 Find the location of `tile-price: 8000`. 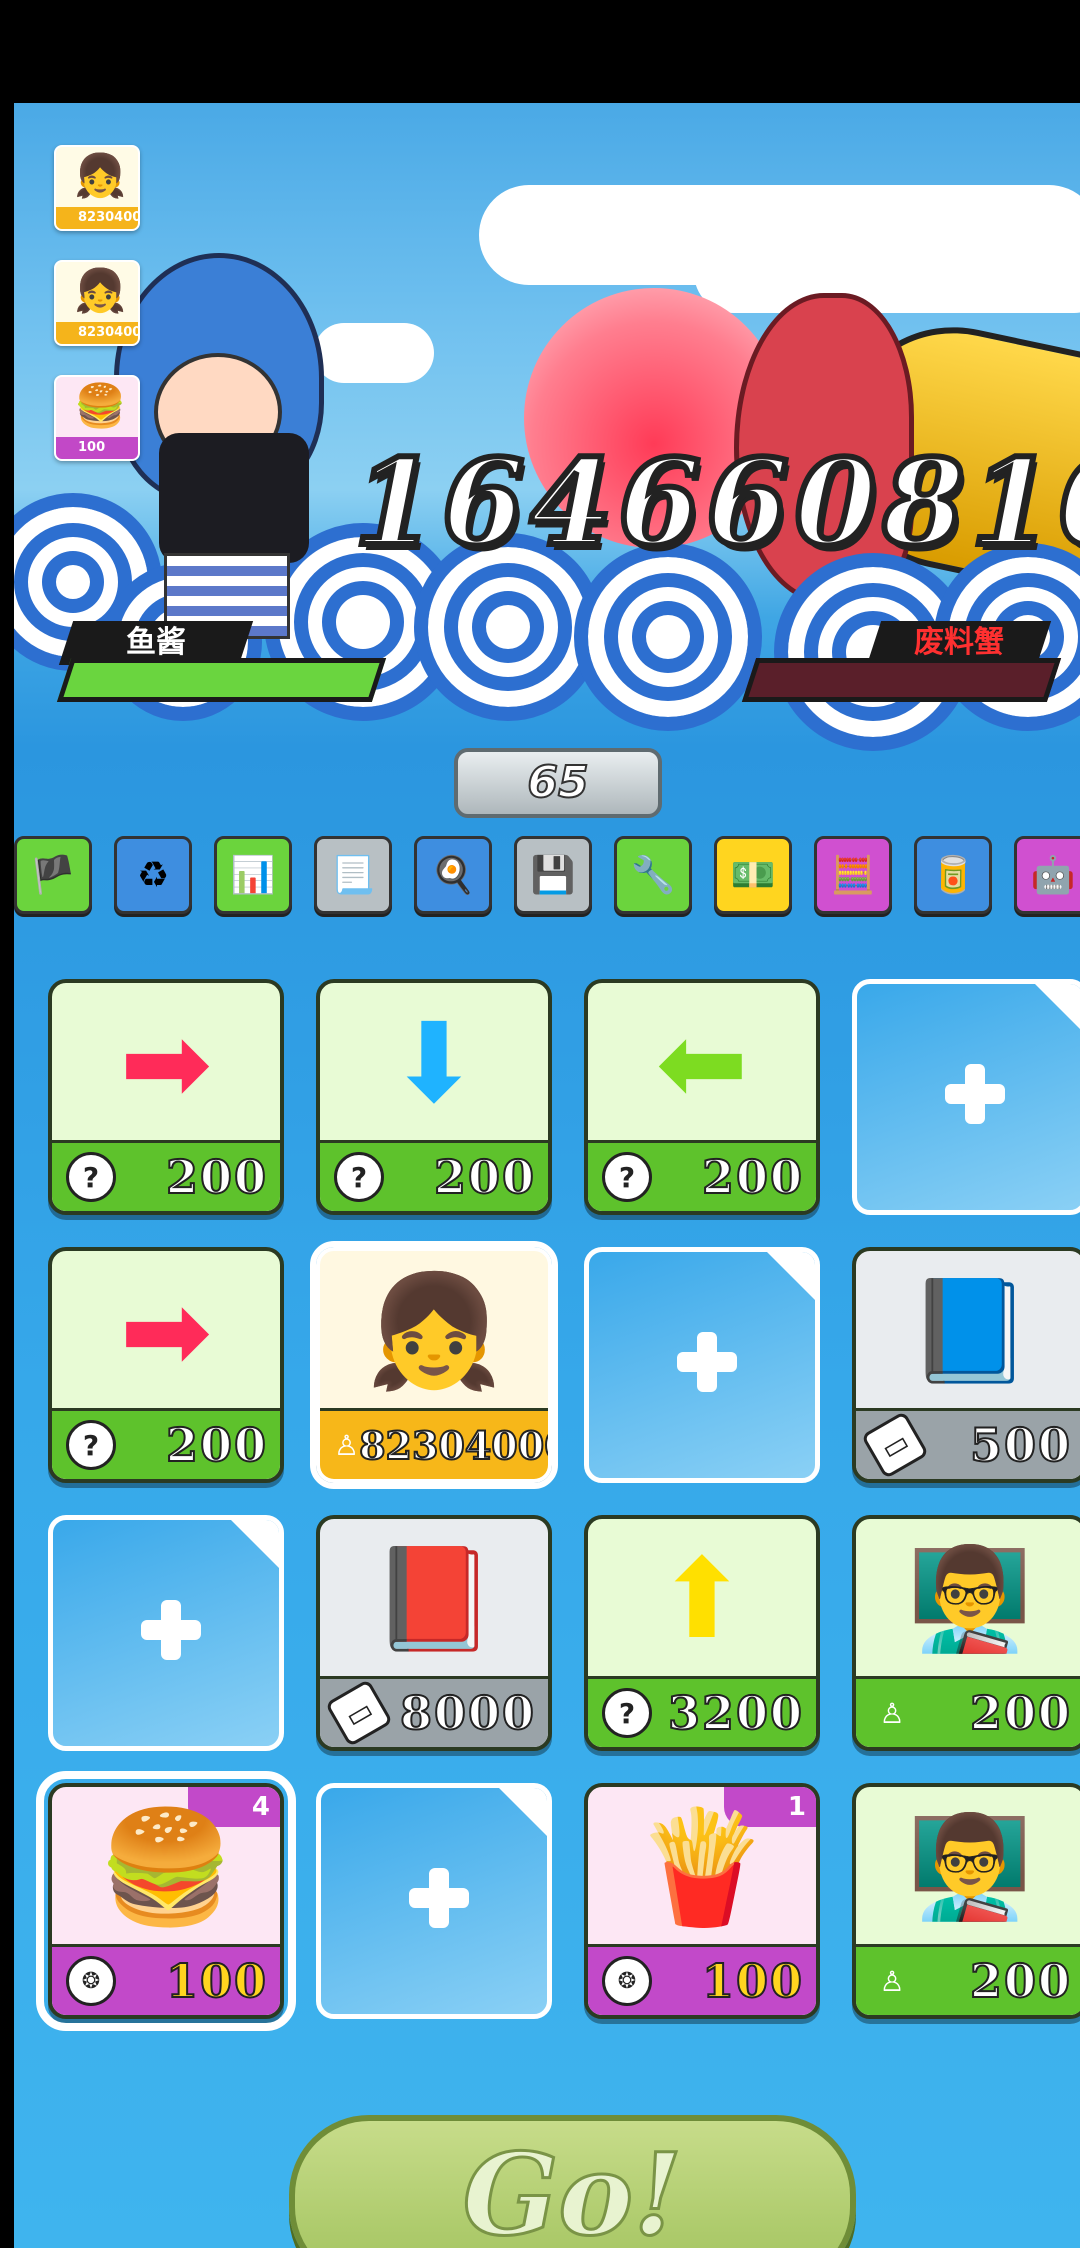

tile-price: 8000 is located at coordinates (467, 1713).